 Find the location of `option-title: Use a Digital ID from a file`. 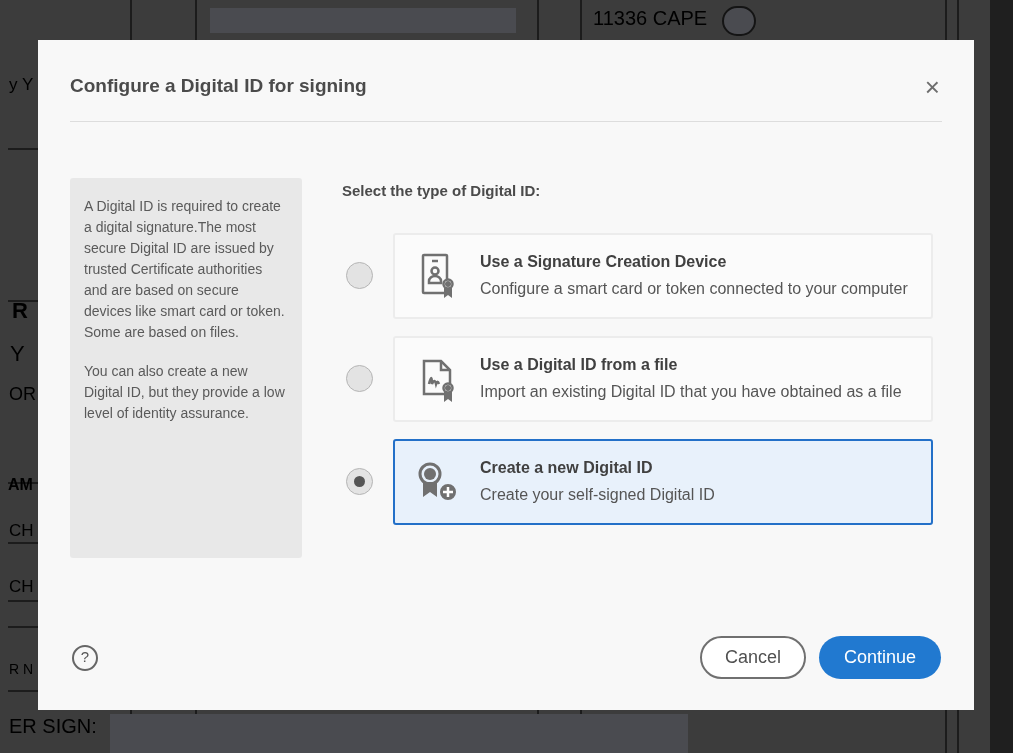

option-title: Use a Digital ID from a file is located at coordinates (579, 364).